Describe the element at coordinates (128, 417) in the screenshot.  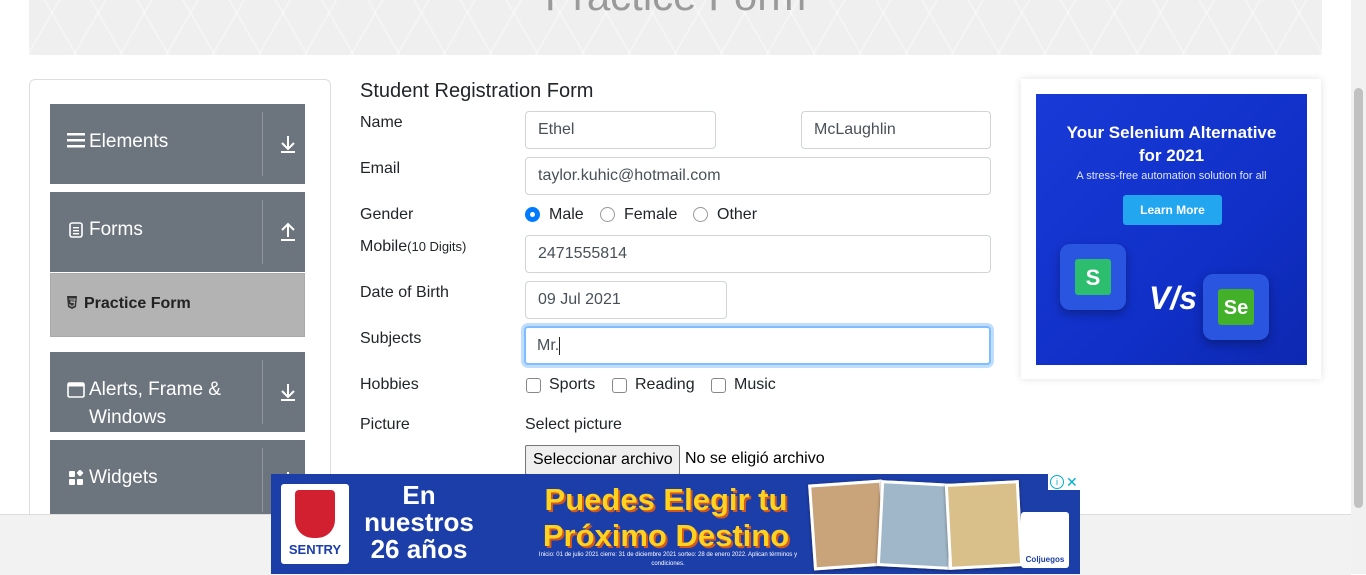
I see `sidebar-group-label-line2: Windows` at that location.